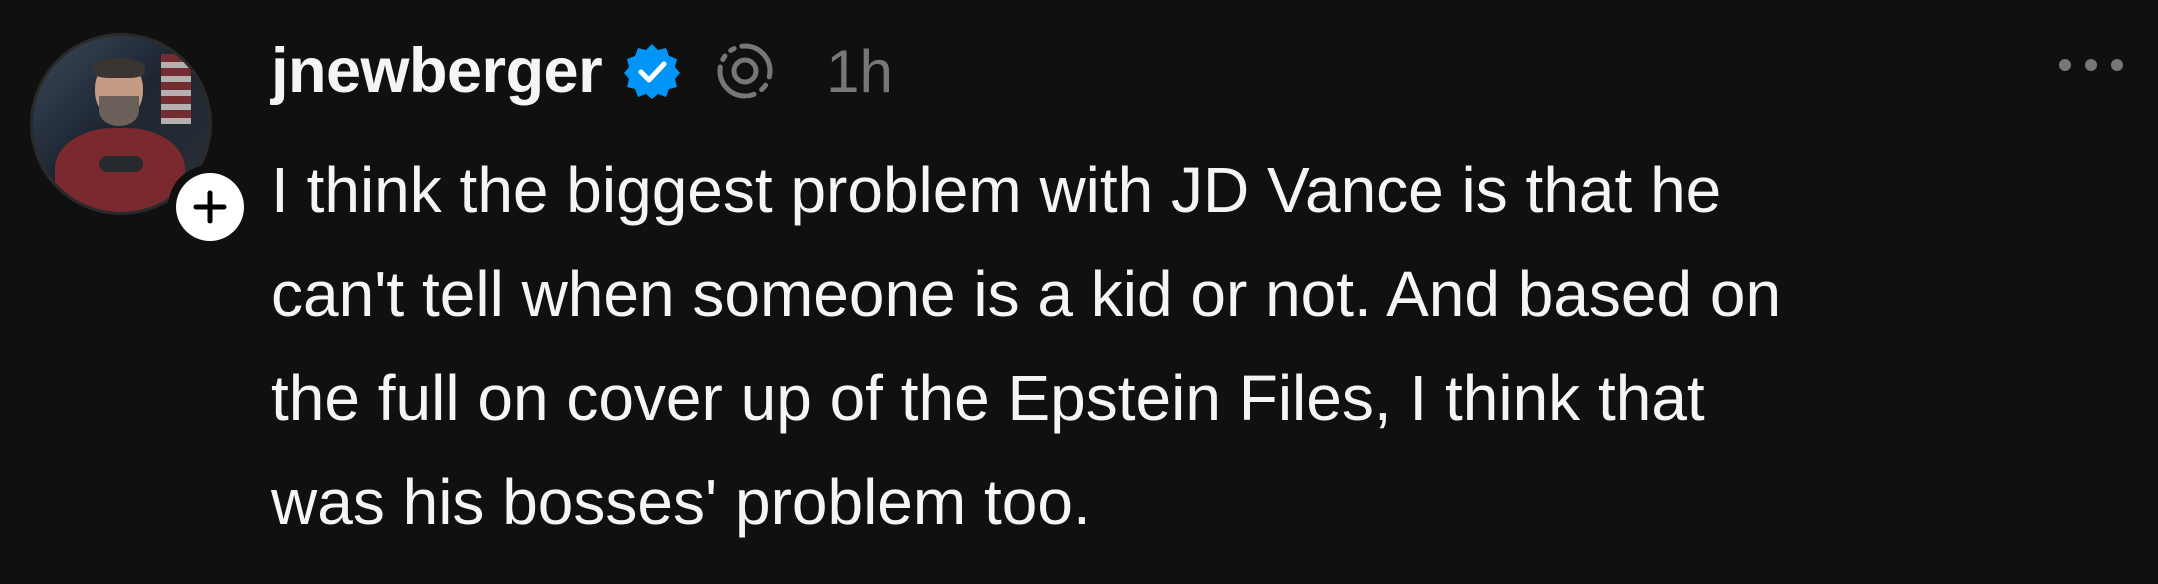 This screenshot has width=2158, height=584. Describe the element at coordinates (859, 71) in the screenshot. I see `post-timestamp: 1h` at that location.